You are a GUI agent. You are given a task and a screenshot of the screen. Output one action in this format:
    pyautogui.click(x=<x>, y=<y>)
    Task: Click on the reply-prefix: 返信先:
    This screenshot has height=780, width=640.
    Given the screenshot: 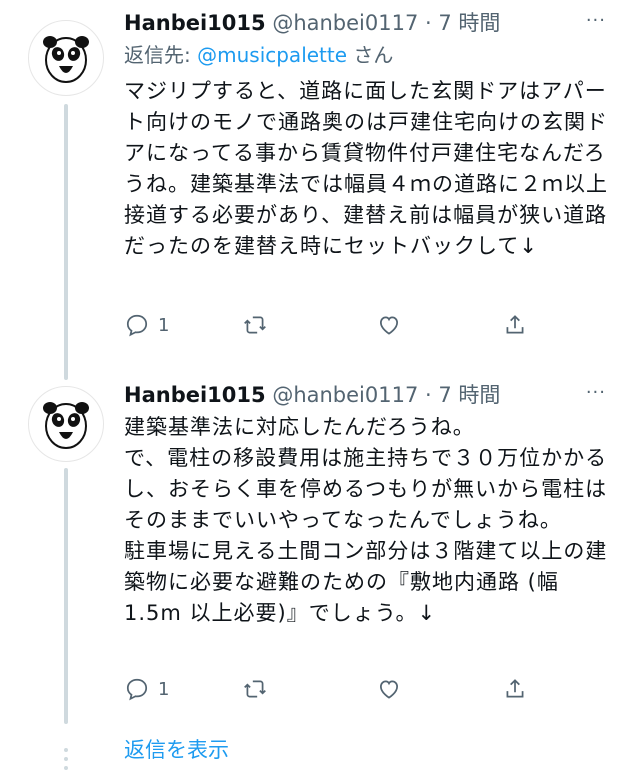 What is the action you would take?
    pyautogui.click(x=161, y=55)
    